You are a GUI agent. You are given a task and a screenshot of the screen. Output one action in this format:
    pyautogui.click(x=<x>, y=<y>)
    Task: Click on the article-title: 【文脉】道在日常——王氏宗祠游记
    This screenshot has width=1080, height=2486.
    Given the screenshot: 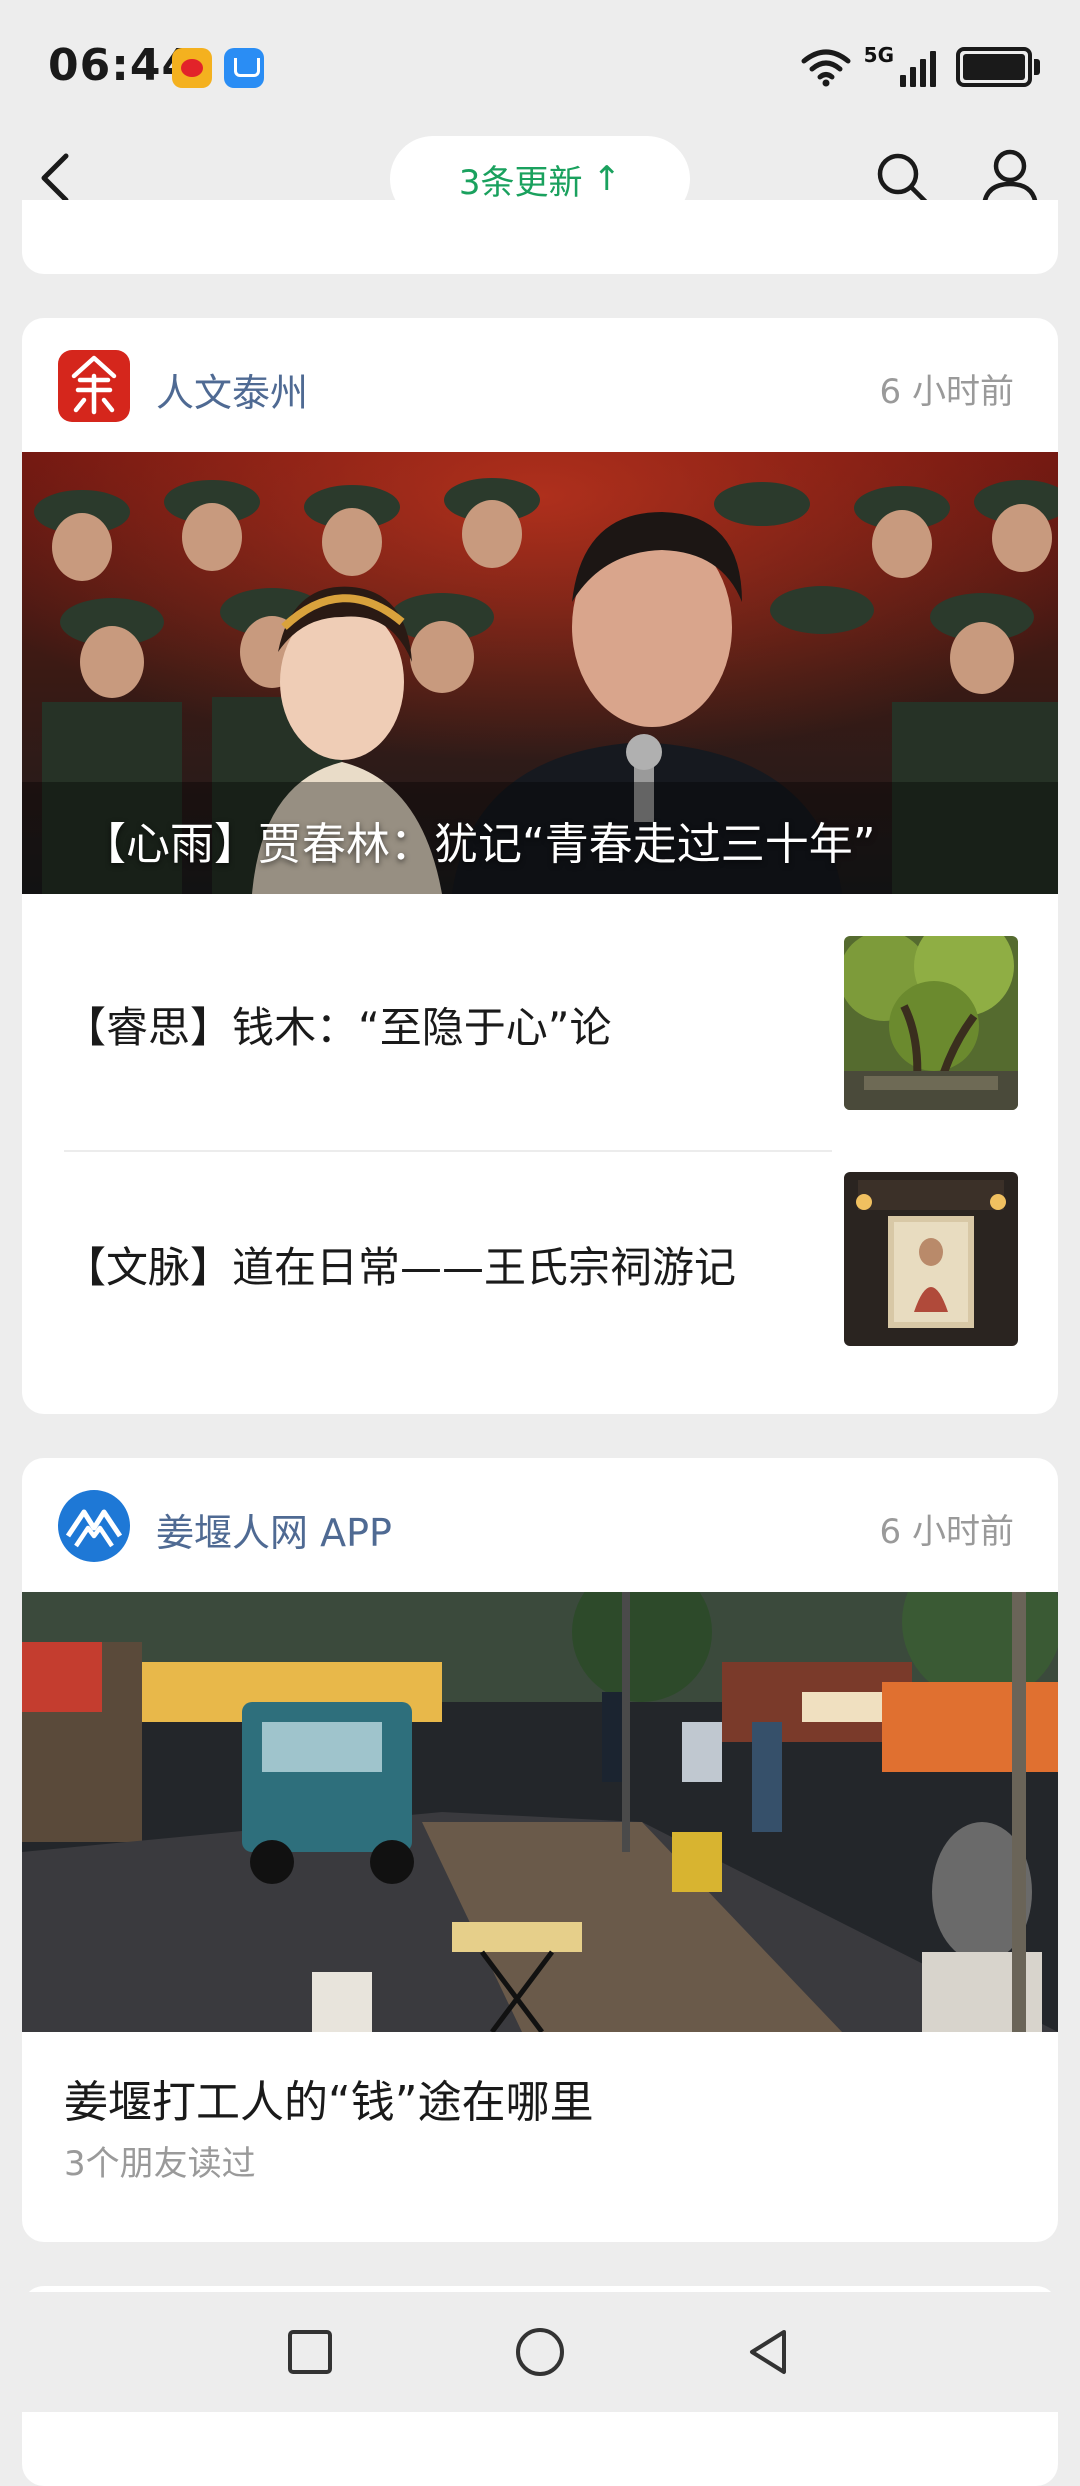 What is the action you would take?
    pyautogui.click(x=400, y=1267)
    